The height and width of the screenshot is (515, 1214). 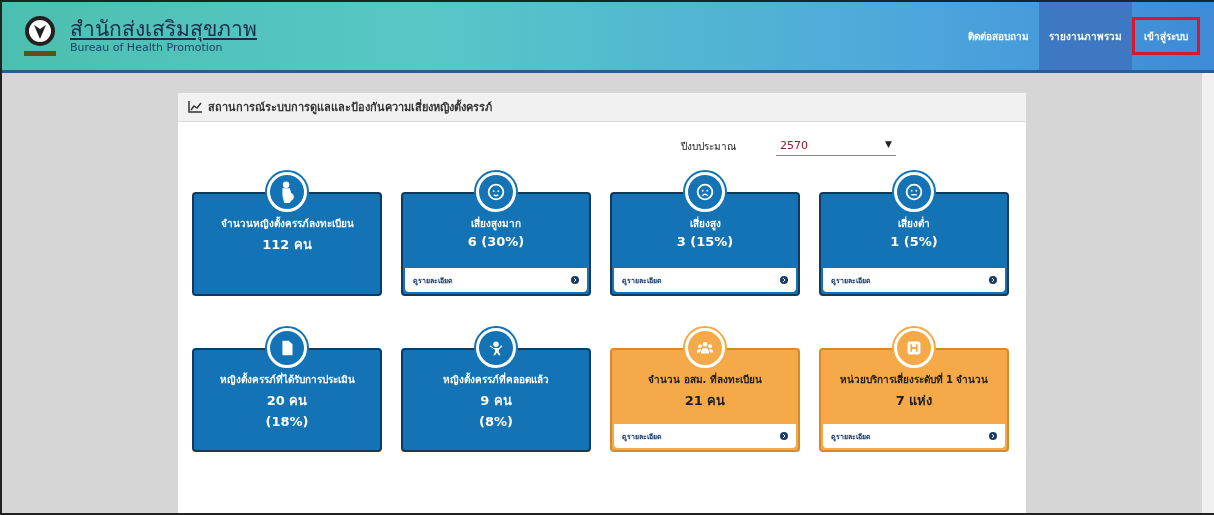 I want to click on card-value: 20 คน, so click(x=287, y=401).